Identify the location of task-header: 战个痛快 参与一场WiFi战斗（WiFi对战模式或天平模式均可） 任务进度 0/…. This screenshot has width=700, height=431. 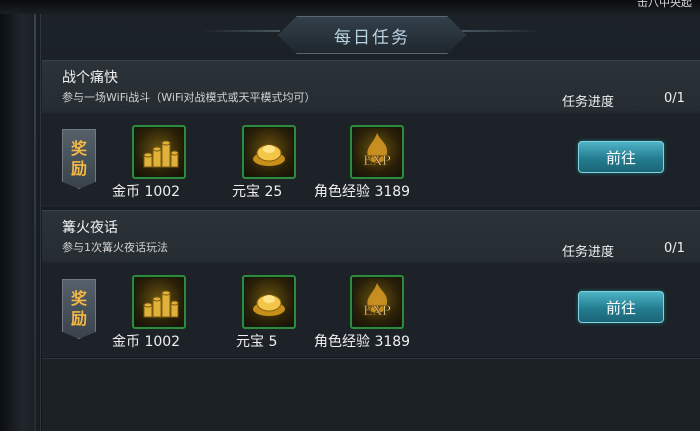
(371, 86).